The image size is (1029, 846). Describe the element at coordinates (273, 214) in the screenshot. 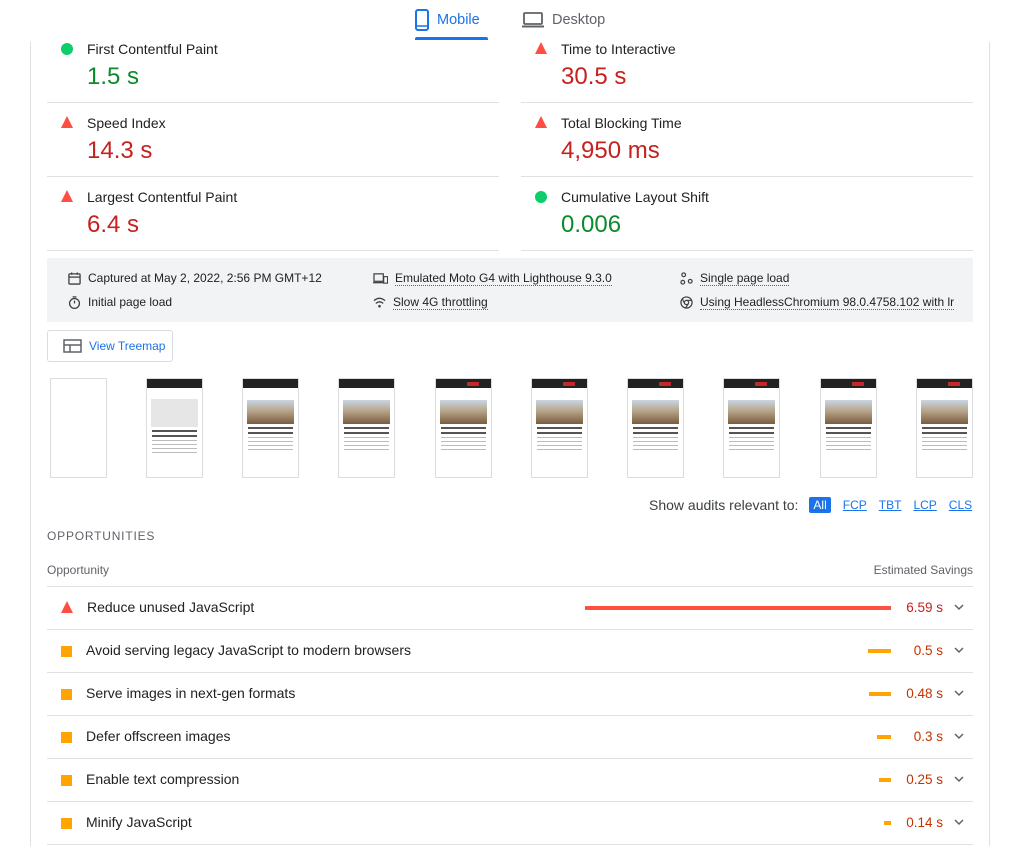

I see `metric-lcp: Largest Contentful Paint 6.4 s` at that location.